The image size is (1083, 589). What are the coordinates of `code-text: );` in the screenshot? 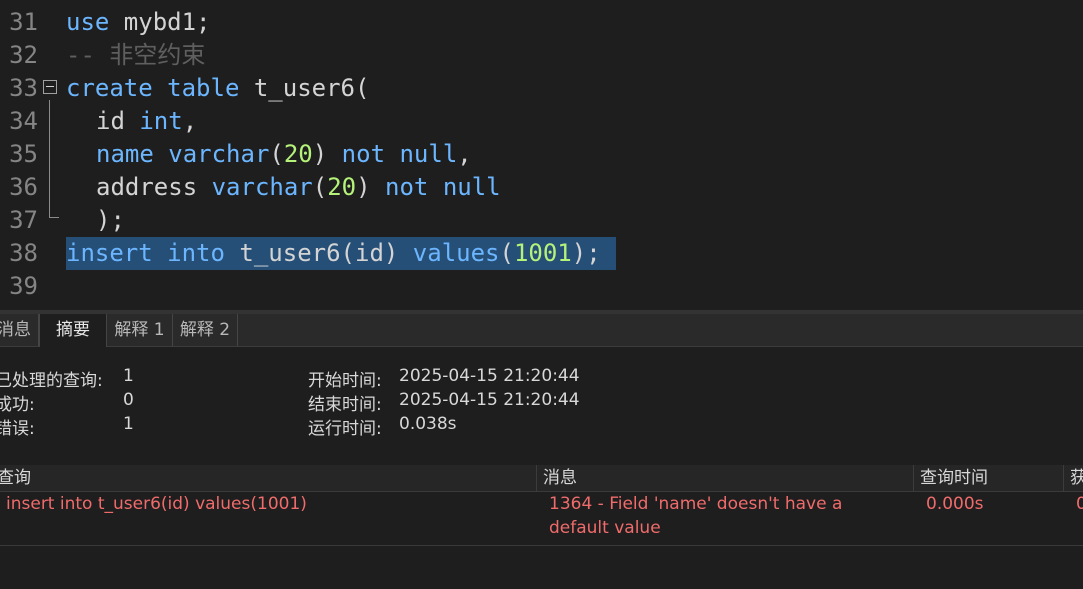 It's located at (110, 220).